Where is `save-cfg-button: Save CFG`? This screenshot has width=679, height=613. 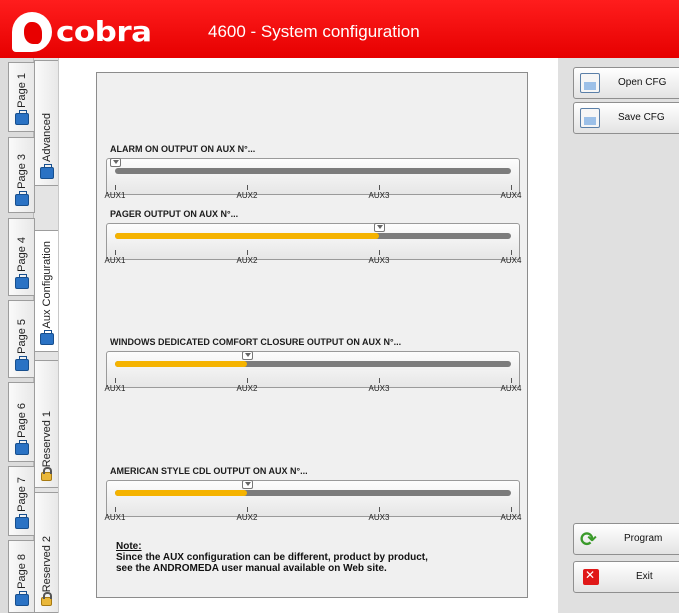
save-cfg-button: Save CFG is located at coordinates (626, 118).